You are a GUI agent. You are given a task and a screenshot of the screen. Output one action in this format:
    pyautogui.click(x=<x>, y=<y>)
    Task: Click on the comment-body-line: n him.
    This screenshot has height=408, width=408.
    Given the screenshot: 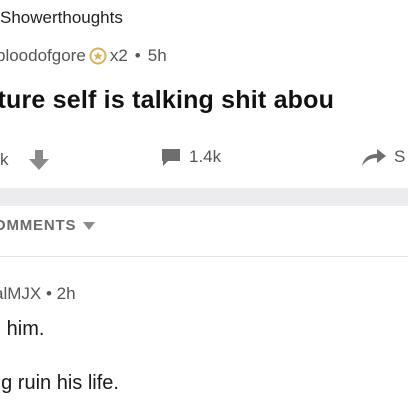 What is the action you would take?
    pyautogui.click(x=22, y=329)
    